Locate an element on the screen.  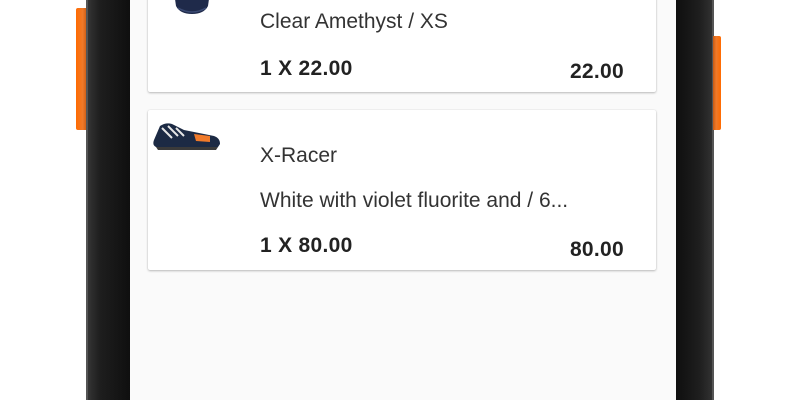
cart-item-variant: Clear Amethyst / XS is located at coordinates (354, 21).